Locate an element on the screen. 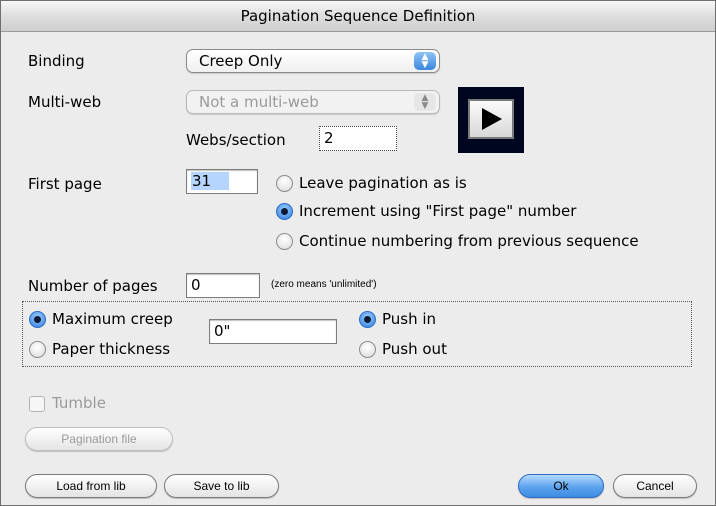 The width and height of the screenshot is (716, 506). binding-label: Binding is located at coordinates (56, 61).